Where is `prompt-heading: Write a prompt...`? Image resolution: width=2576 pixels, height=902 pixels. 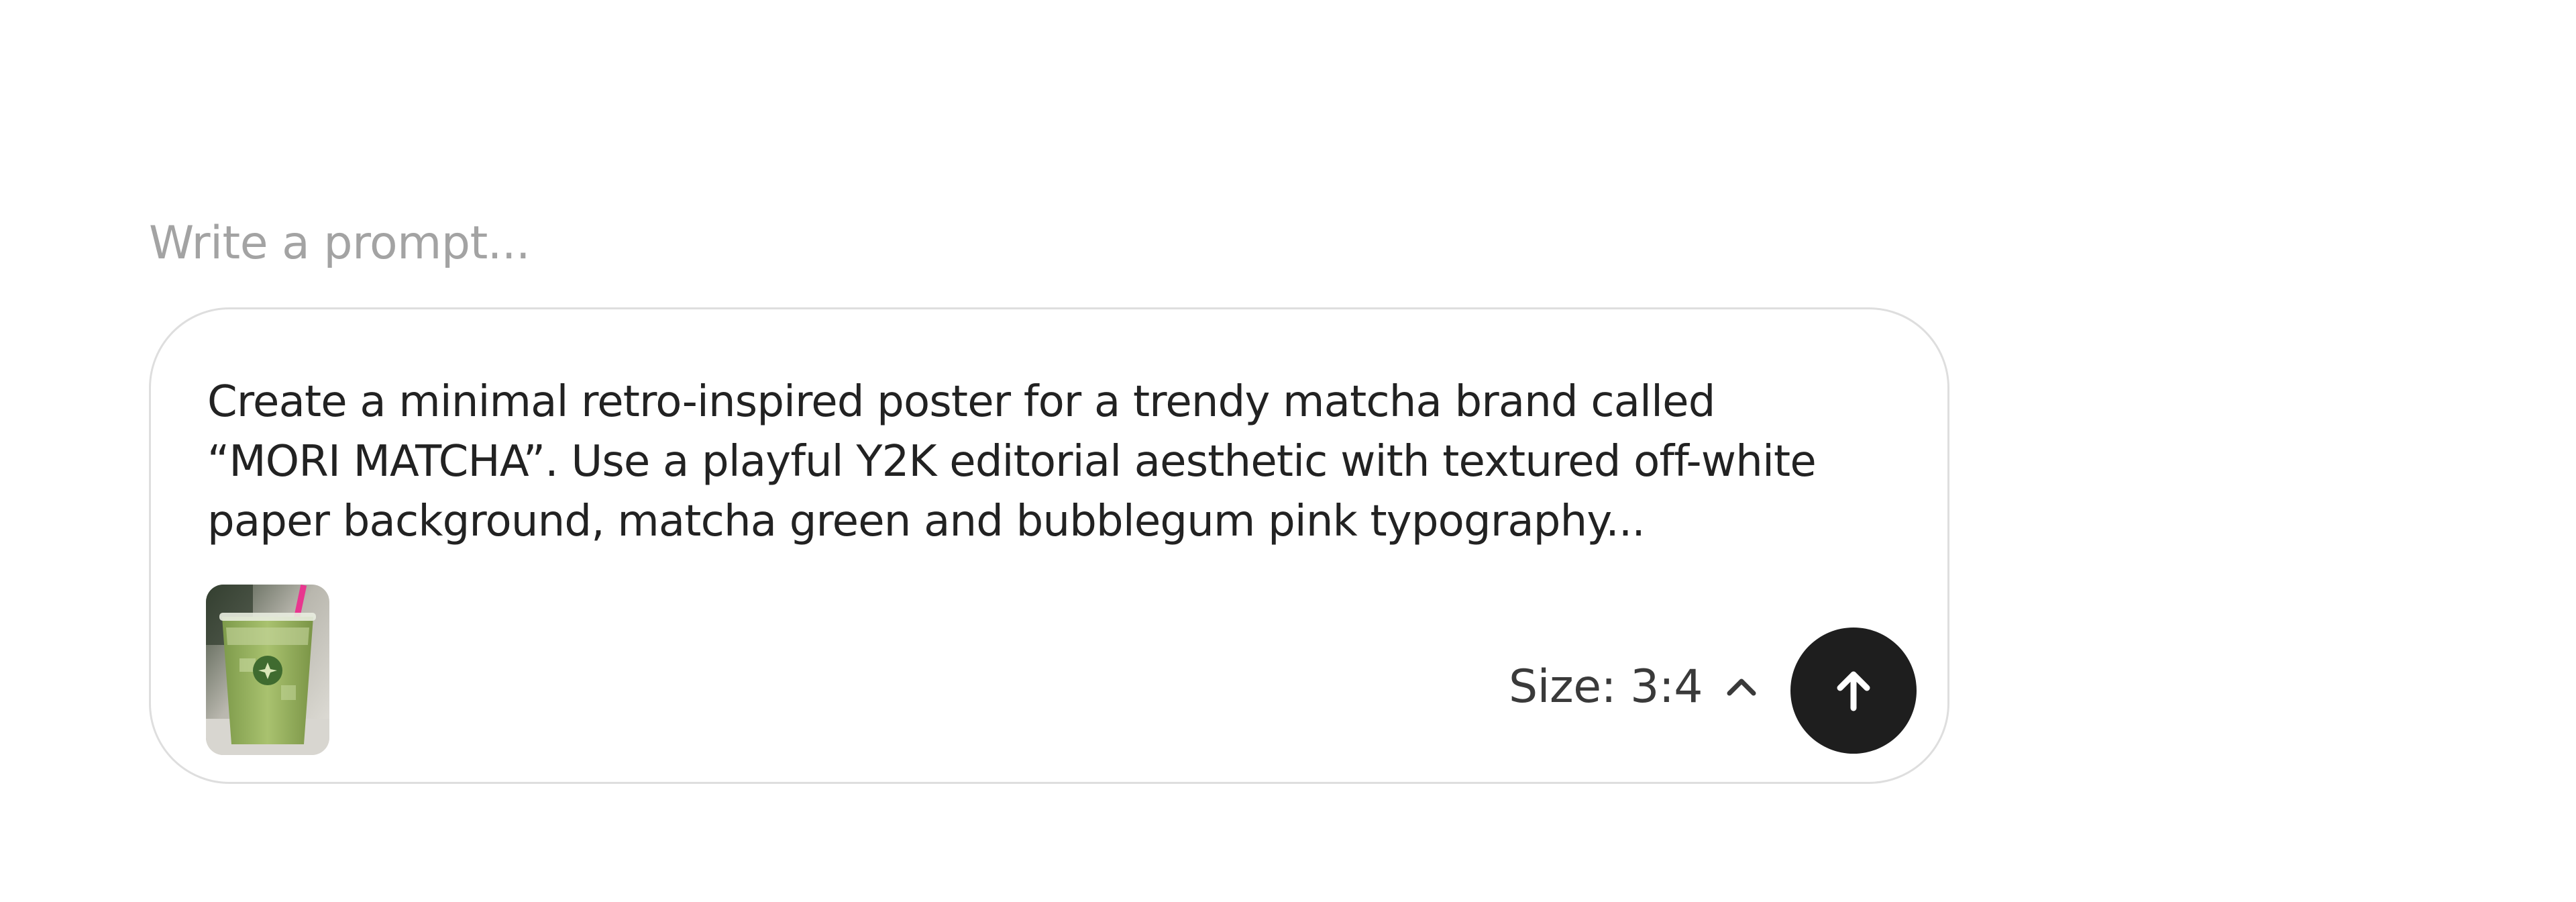
prompt-heading: Write a prompt... is located at coordinates (340, 243).